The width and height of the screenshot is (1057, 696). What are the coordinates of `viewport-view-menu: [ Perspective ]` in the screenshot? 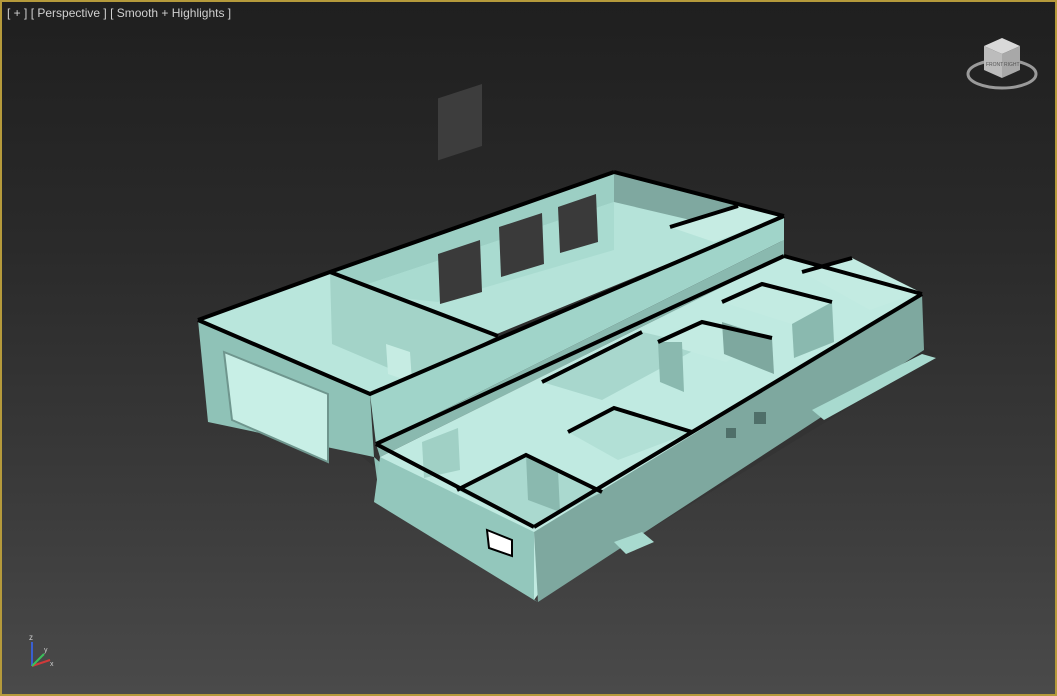 It's located at (69, 13).